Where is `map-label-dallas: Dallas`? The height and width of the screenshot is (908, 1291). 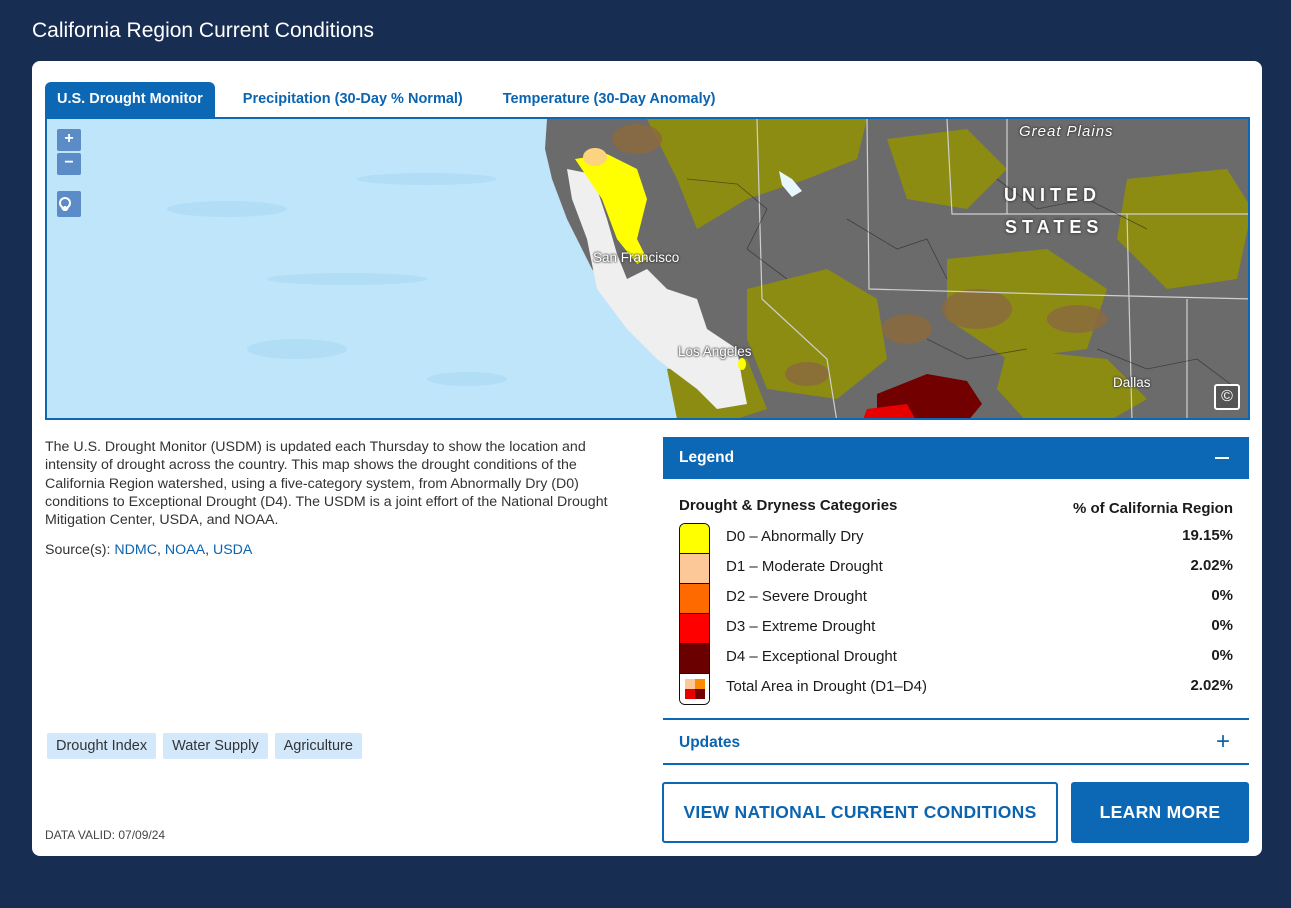 map-label-dallas: Dallas is located at coordinates (1132, 382).